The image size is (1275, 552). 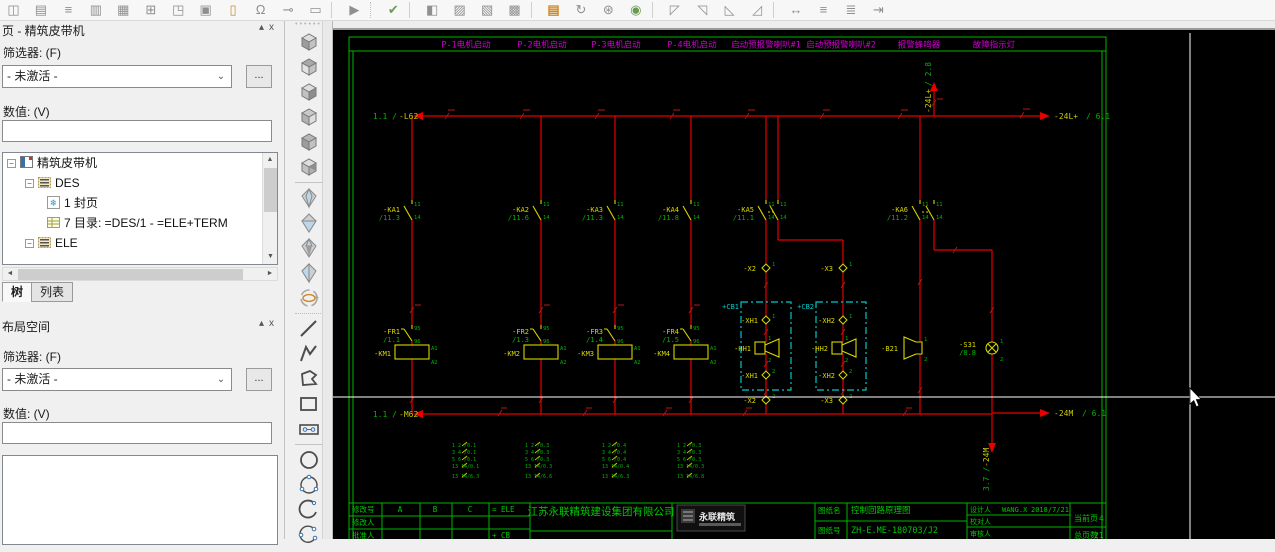 I want to click on hatch-a-icon: ▨, so click(x=459, y=10).